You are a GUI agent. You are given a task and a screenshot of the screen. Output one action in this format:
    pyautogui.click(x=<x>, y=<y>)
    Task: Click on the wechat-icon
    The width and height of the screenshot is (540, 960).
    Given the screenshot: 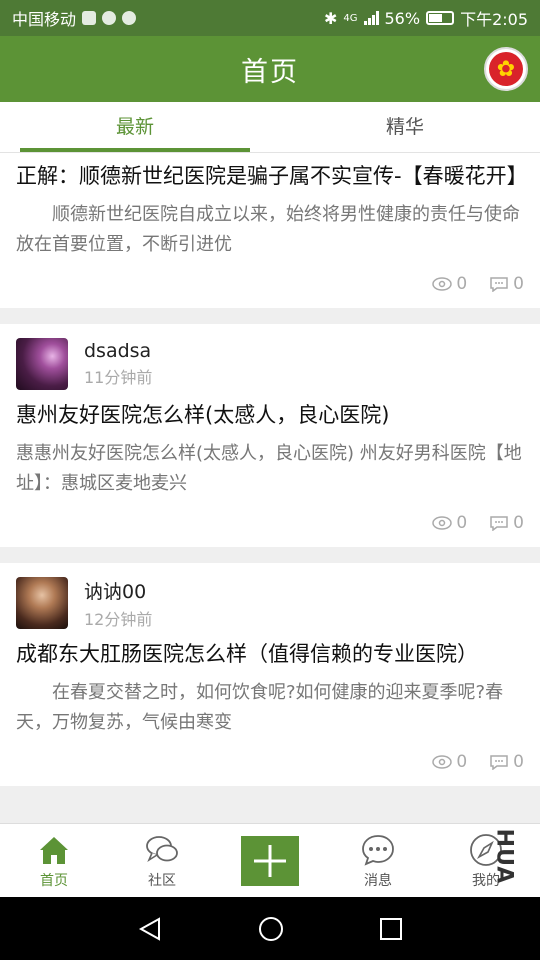 What is the action you would take?
    pyautogui.click(x=129, y=18)
    